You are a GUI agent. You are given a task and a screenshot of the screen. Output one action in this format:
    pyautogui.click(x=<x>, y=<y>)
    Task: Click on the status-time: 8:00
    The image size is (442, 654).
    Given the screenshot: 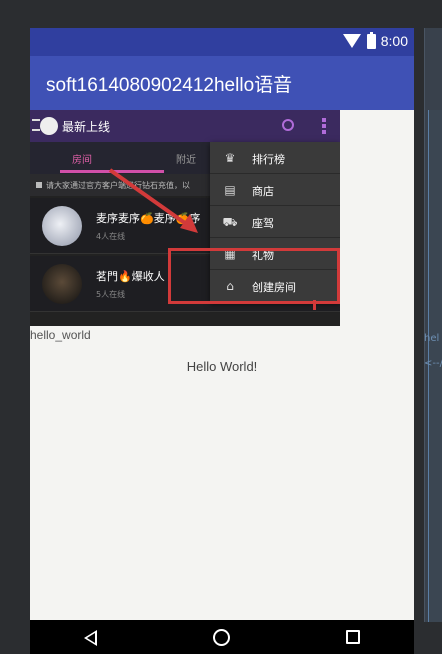 What is the action you would take?
    pyautogui.click(x=394, y=41)
    